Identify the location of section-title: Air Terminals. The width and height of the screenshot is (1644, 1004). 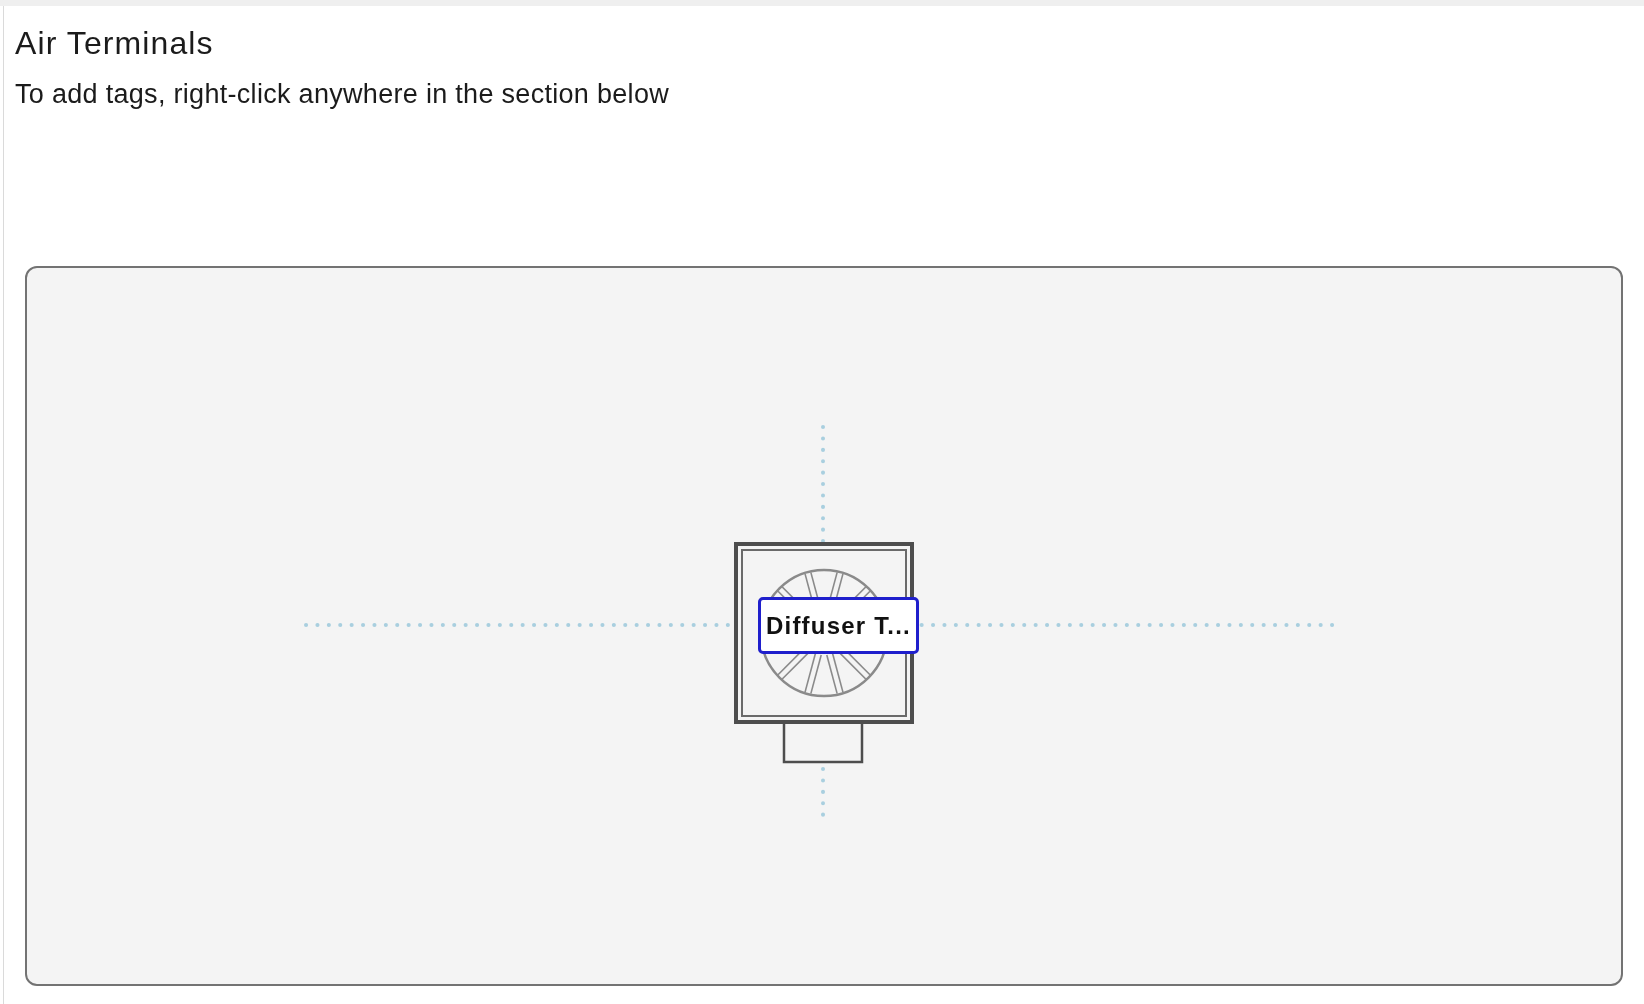
(114, 43).